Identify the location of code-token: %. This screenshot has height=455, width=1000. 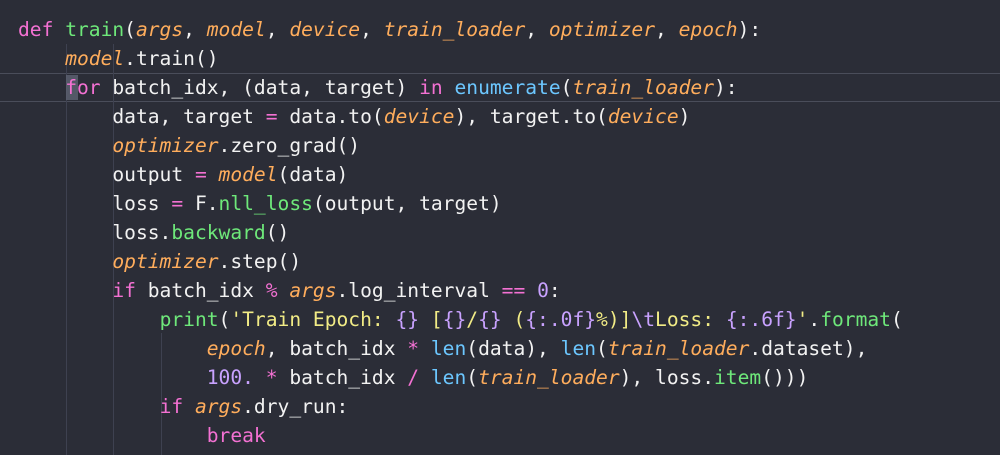
(271, 290).